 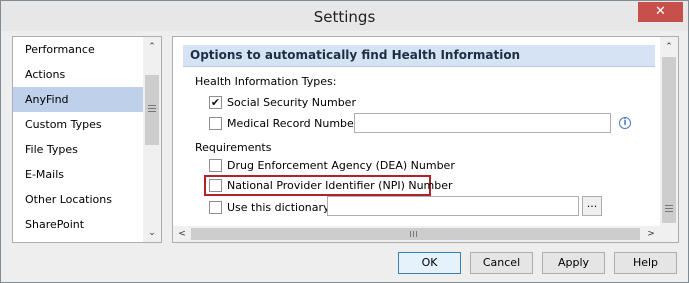 What do you see at coordinates (266, 81) in the screenshot?
I see `health-types-label: Health Information Types:` at bounding box center [266, 81].